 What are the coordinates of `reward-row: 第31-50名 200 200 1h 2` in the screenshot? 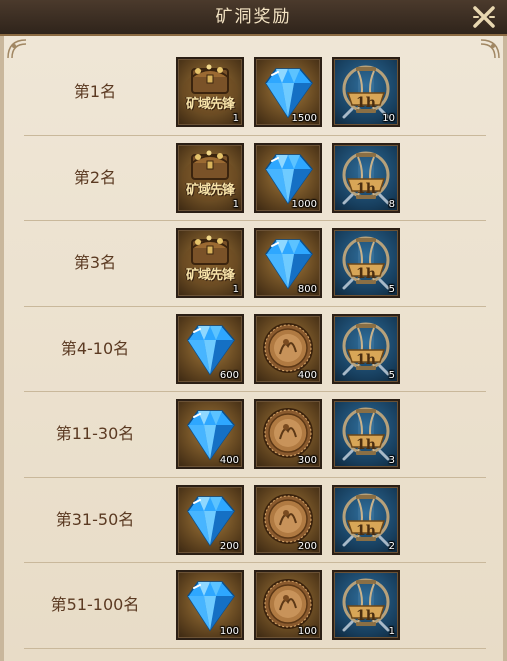 It's located at (255, 520).